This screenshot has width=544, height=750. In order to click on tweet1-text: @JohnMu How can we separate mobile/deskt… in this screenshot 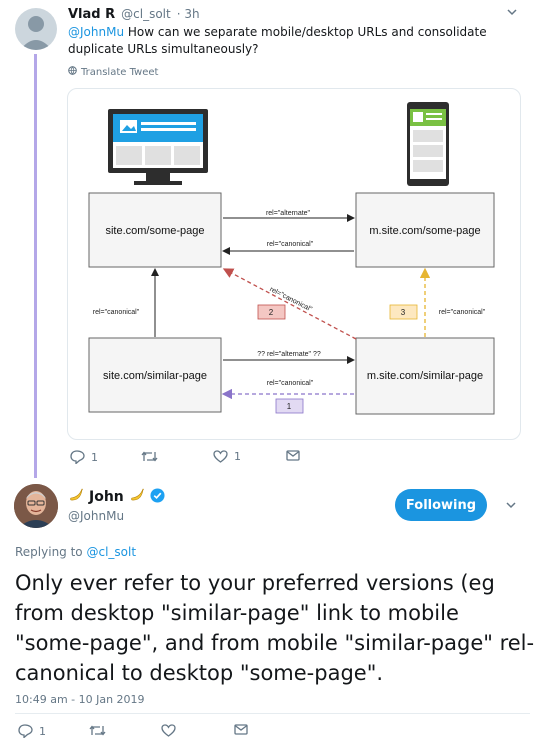, I will do `click(294, 41)`.